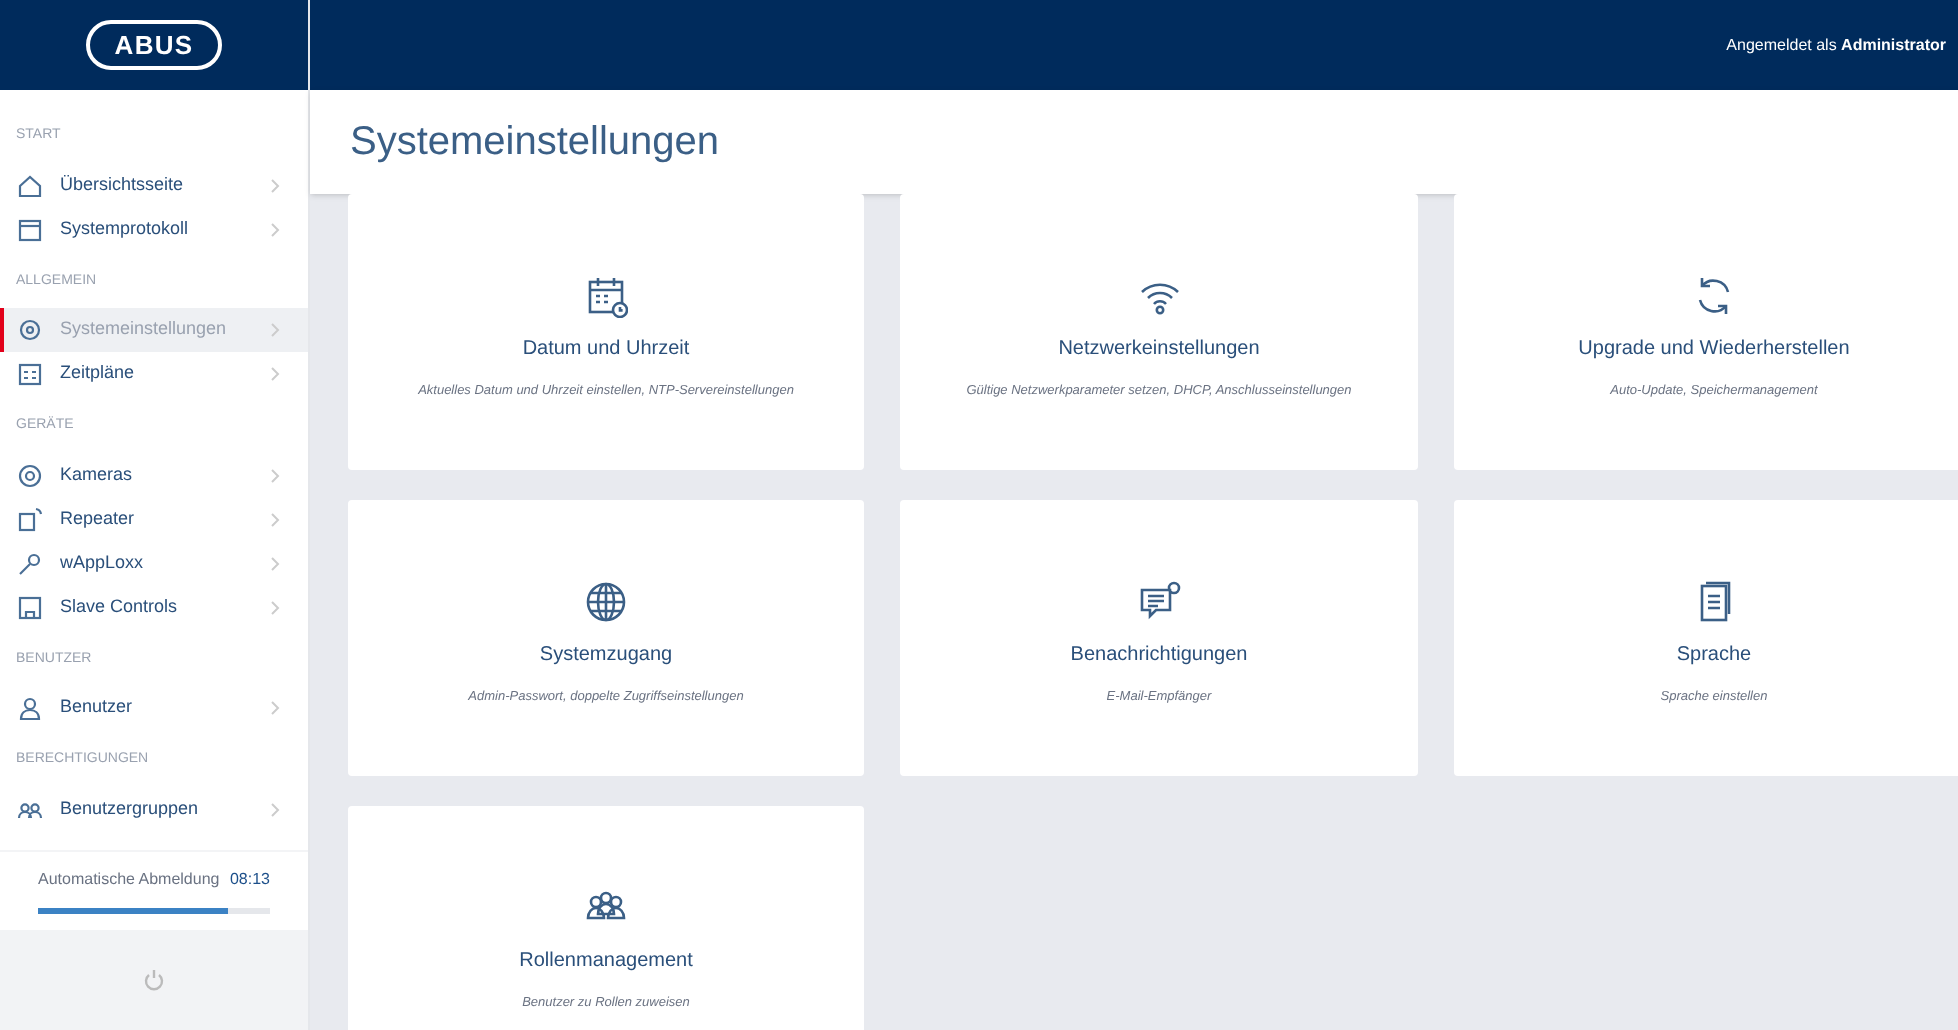 This screenshot has width=1958, height=1030. What do you see at coordinates (1836, 45) in the screenshot?
I see `login-status: Angemeldet als Administrator` at bounding box center [1836, 45].